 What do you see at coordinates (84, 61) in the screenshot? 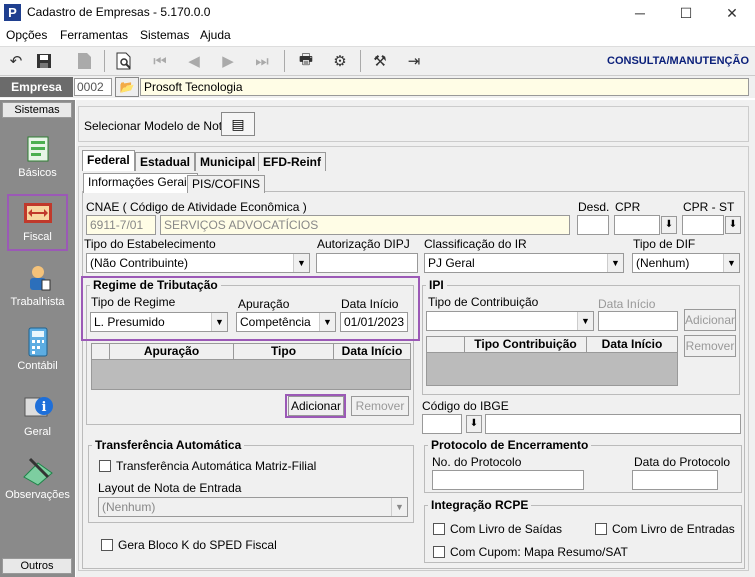
I see `delete-icon` at bounding box center [84, 61].